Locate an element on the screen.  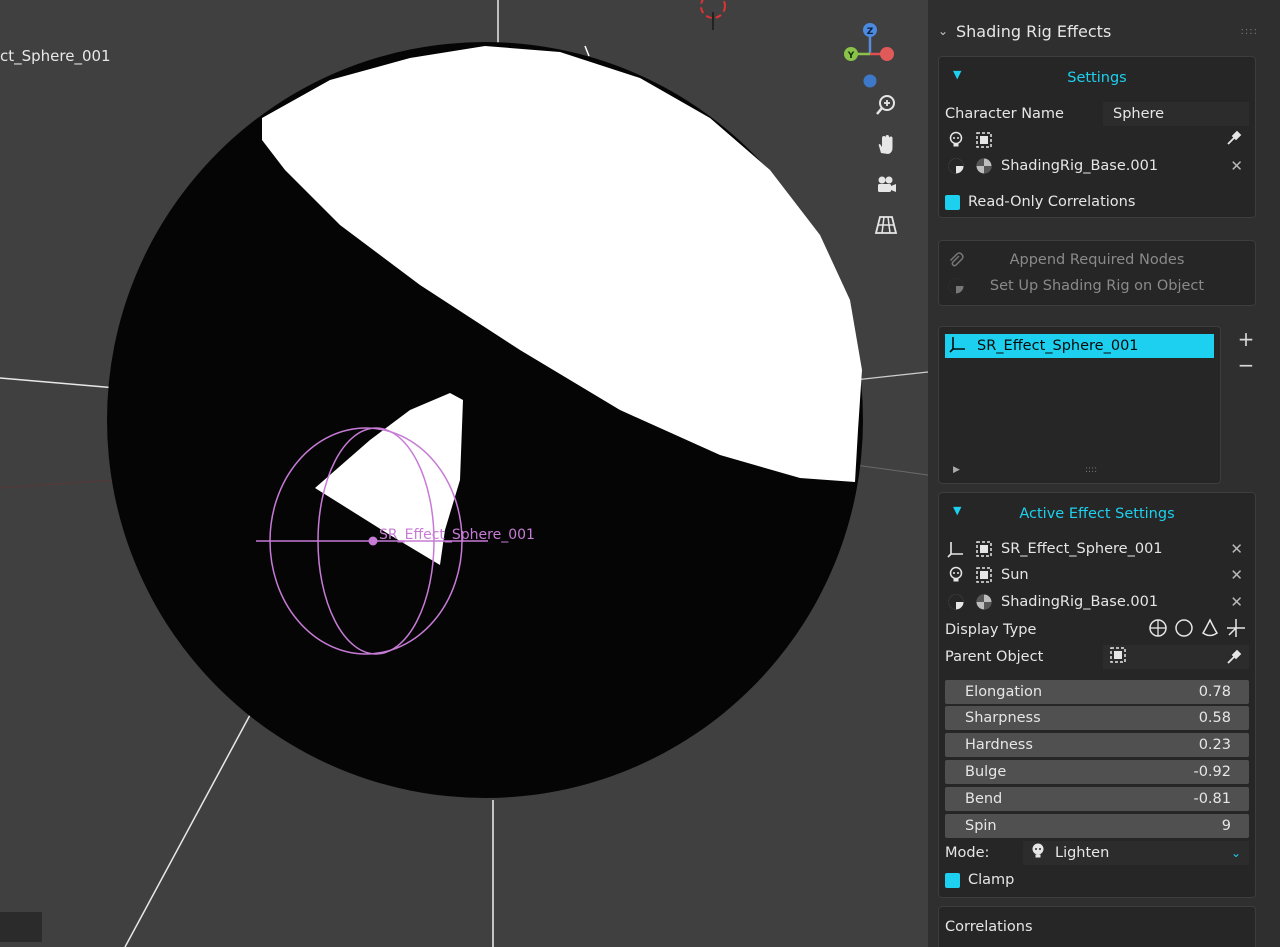
active-settings-title: Active Effect Settings is located at coordinates (1097, 514).